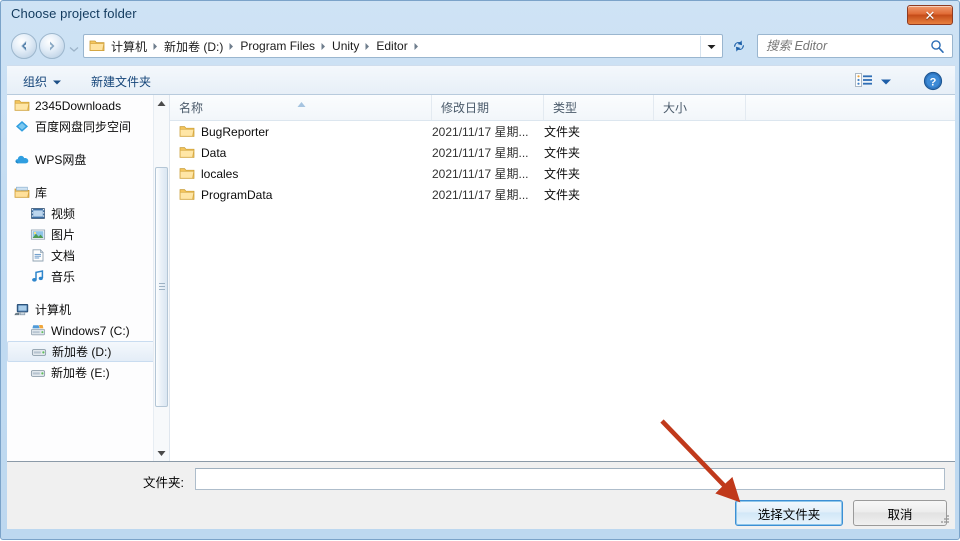 The height and width of the screenshot is (541, 960). Describe the element at coordinates (841, 46) in the screenshot. I see `search-input` at that location.